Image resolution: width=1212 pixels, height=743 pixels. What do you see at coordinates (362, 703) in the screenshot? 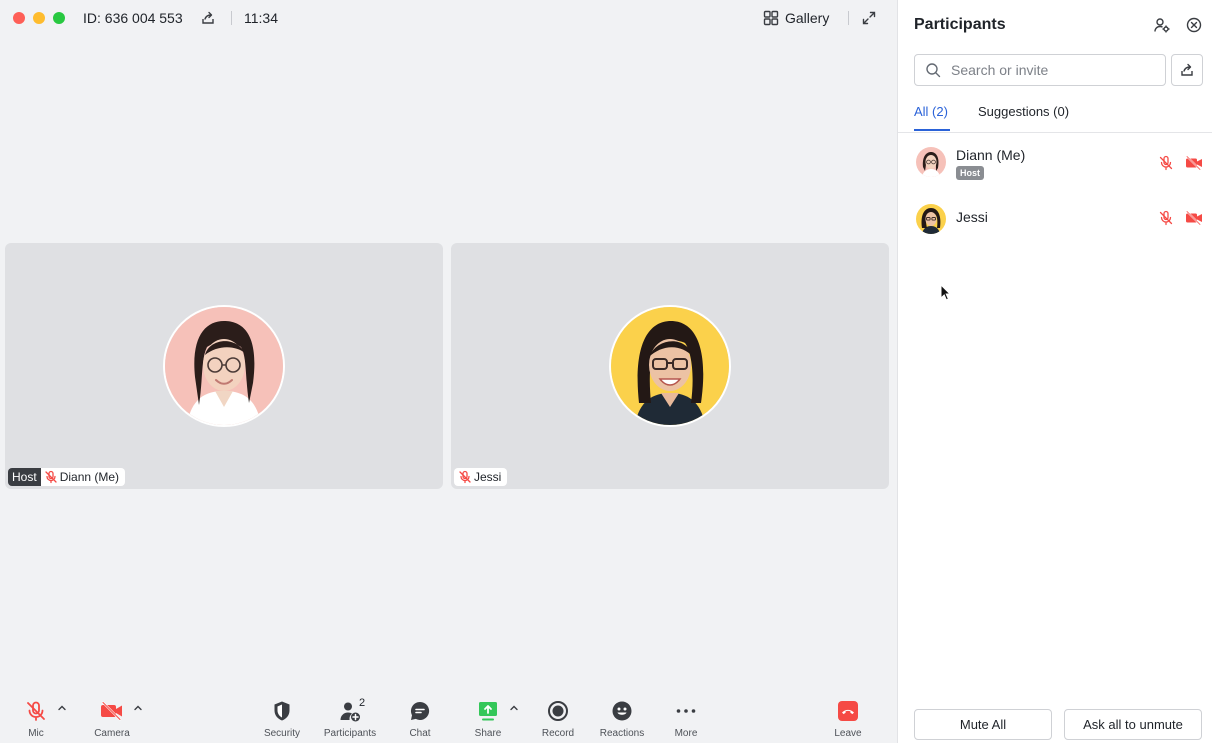
I see `participants-count-badge: 2` at bounding box center [362, 703].